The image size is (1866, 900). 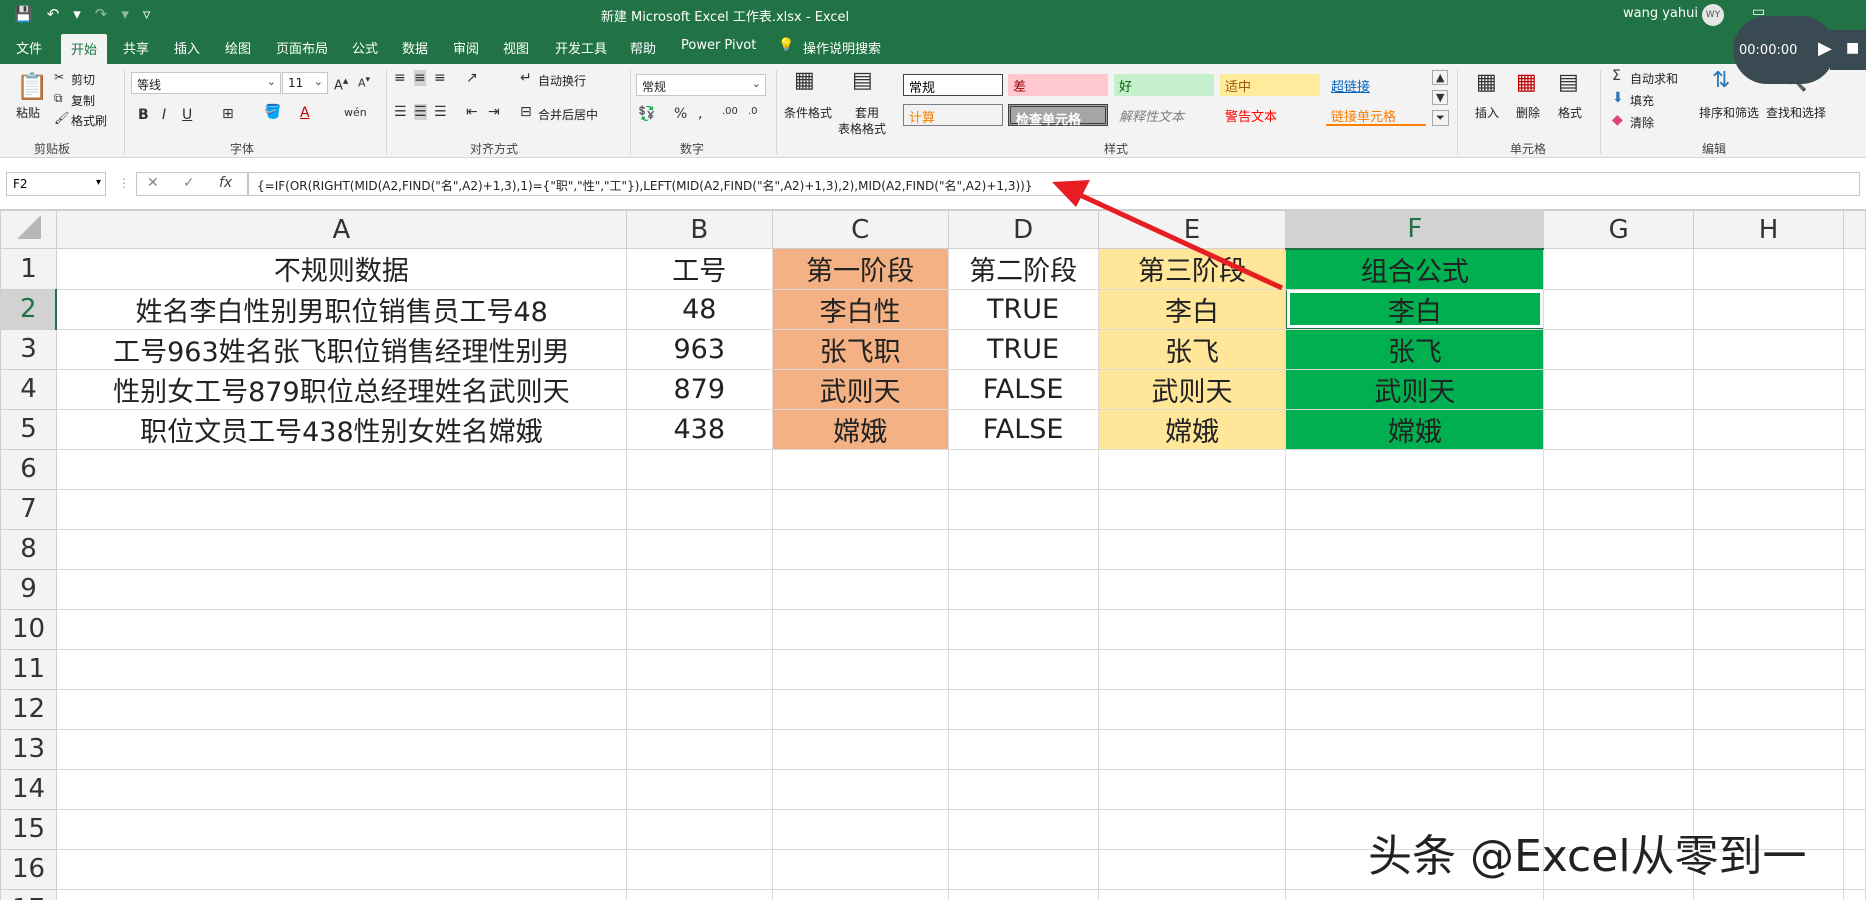 What do you see at coordinates (225, 183) in the screenshot?
I see `insert-function-icon: fx` at bounding box center [225, 183].